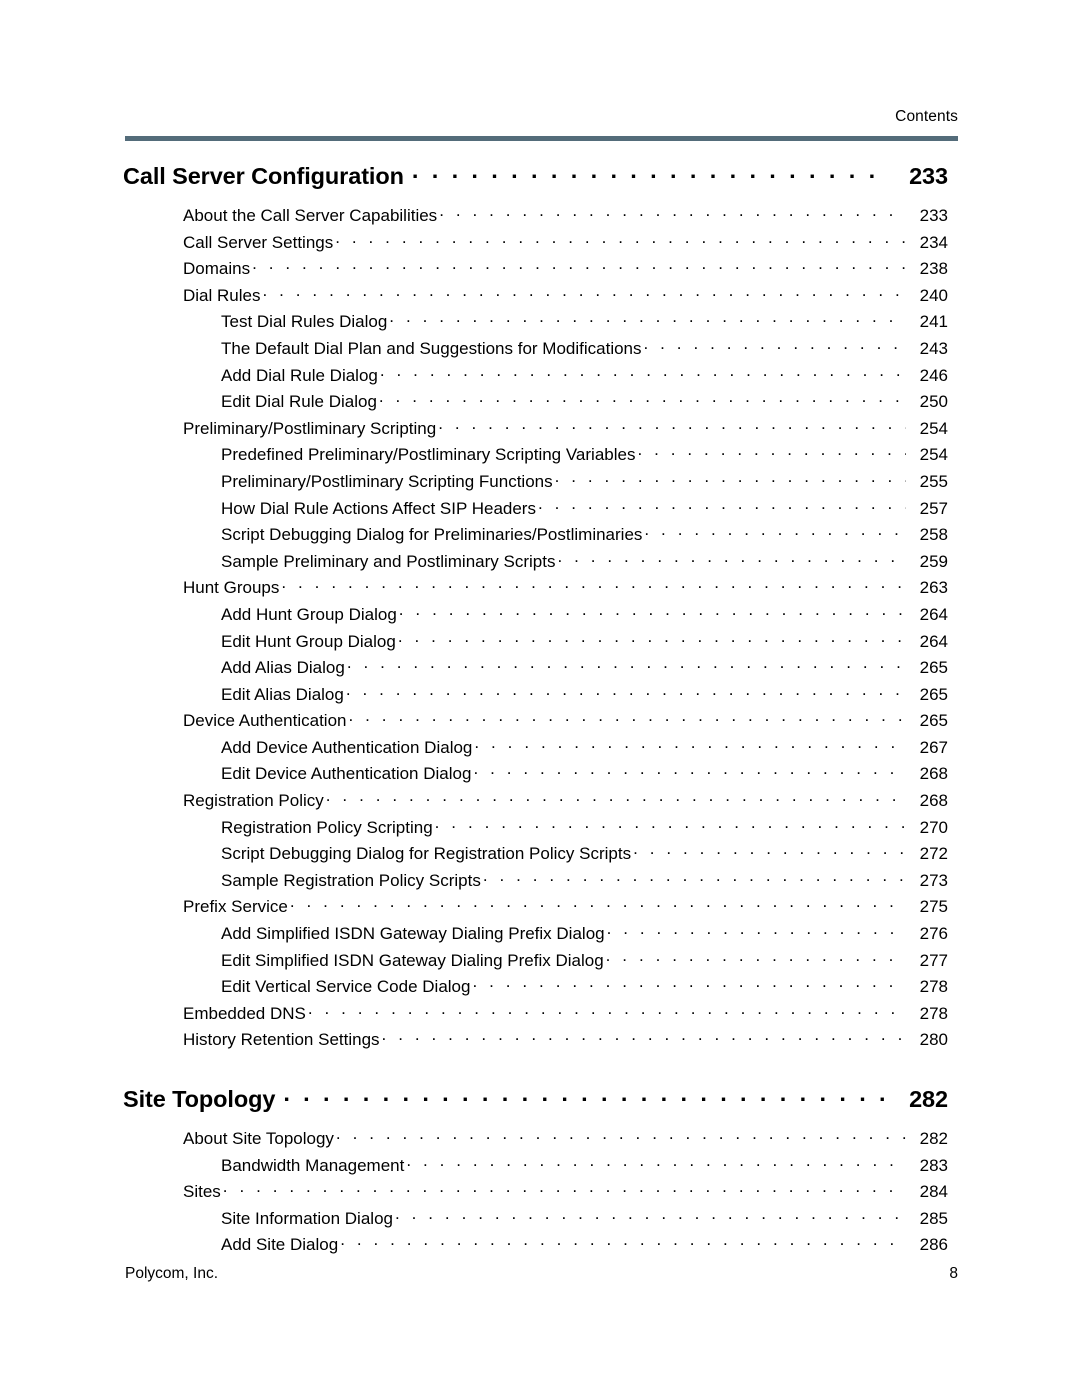 The width and height of the screenshot is (1080, 1397). I want to click on toc-entry-title: Embedded DNS, so click(244, 1013).